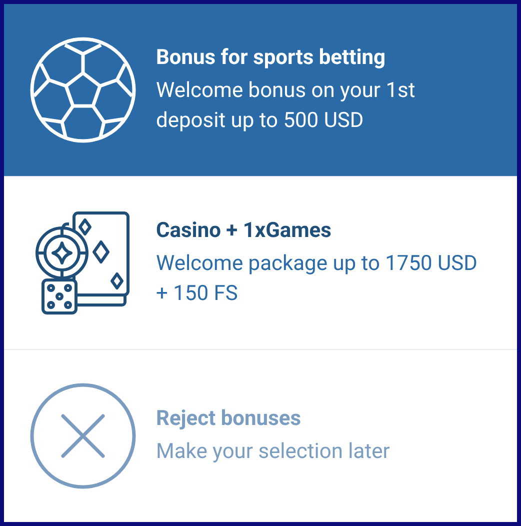 This screenshot has width=521, height=526. Describe the element at coordinates (244, 231) in the screenshot. I see `option-title: Casino + 1xGames` at that location.